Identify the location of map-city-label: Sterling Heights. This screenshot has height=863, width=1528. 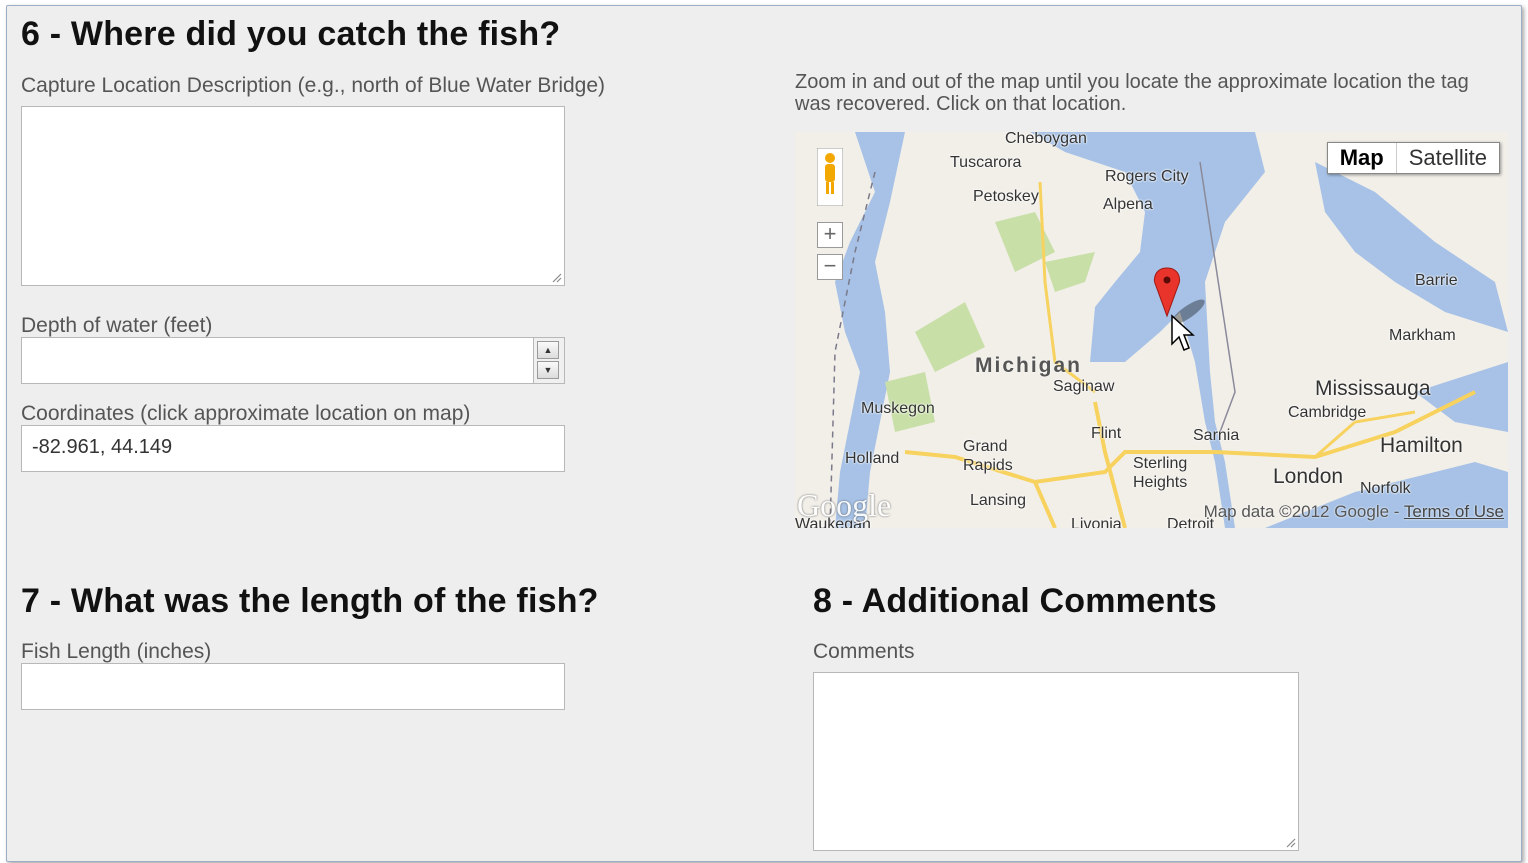
(1160, 473).